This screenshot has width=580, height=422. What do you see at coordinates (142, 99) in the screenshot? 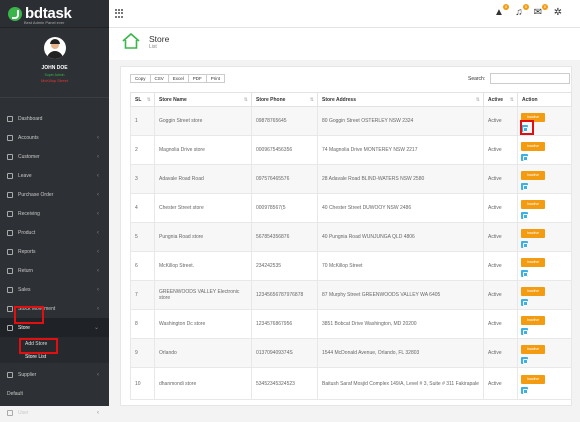
I see `col-sl: SL ⇅` at bounding box center [142, 99].